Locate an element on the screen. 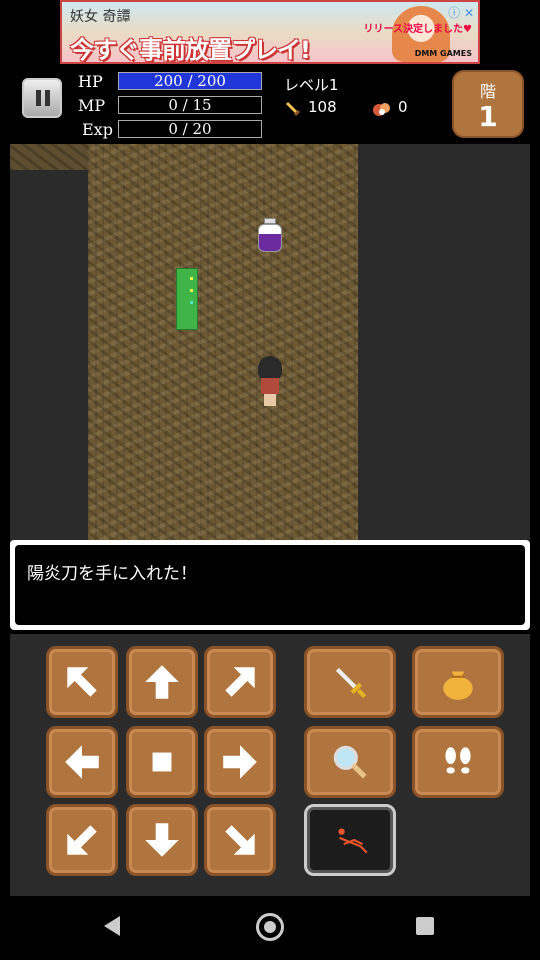 The image size is (540, 960). arrow-left-icon is located at coordinates (82, 762).